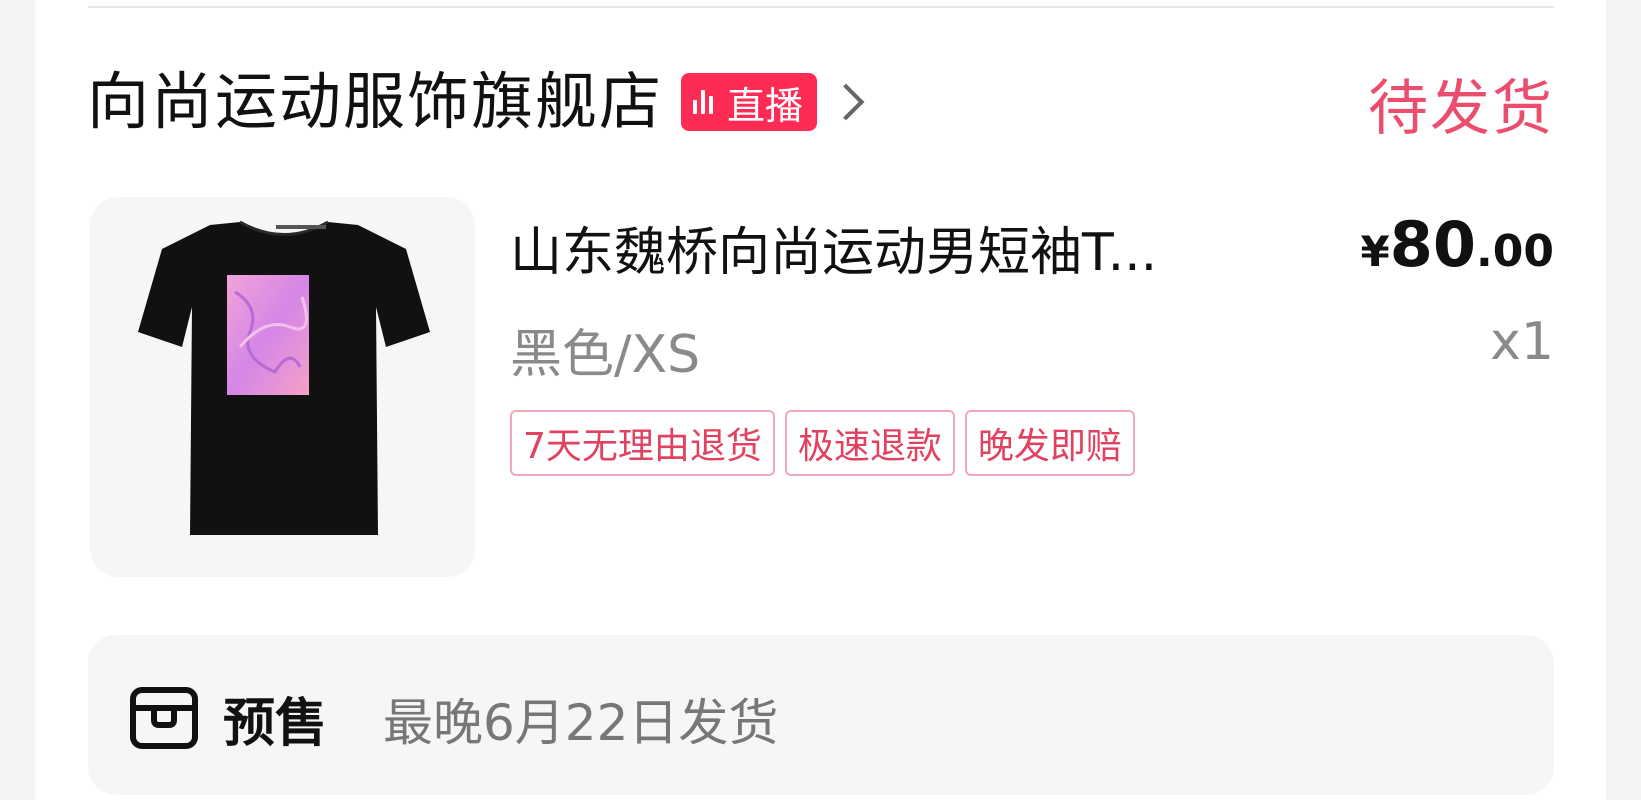  I want to click on presale-box-icon, so click(164, 718).